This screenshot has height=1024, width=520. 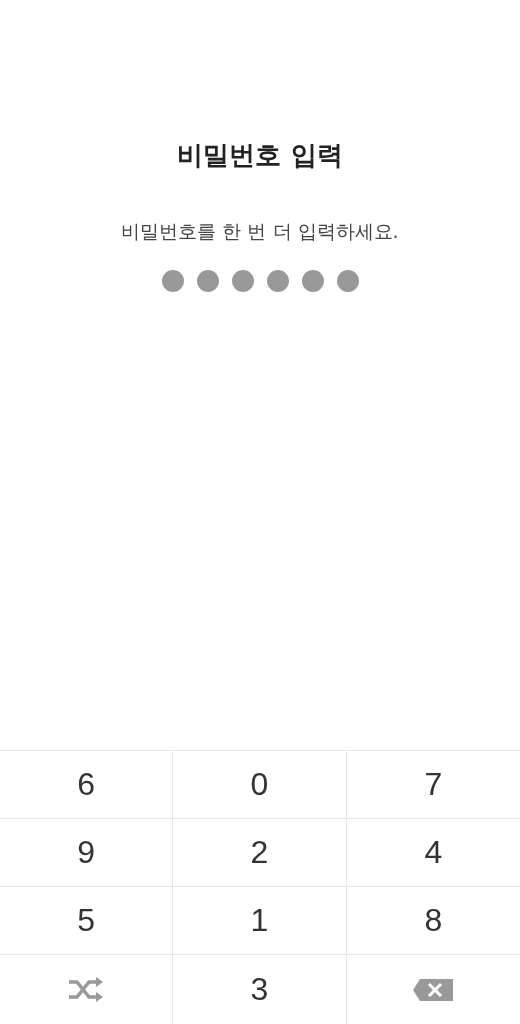 What do you see at coordinates (87, 785) in the screenshot?
I see `digit-key: 6` at bounding box center [87, 785].